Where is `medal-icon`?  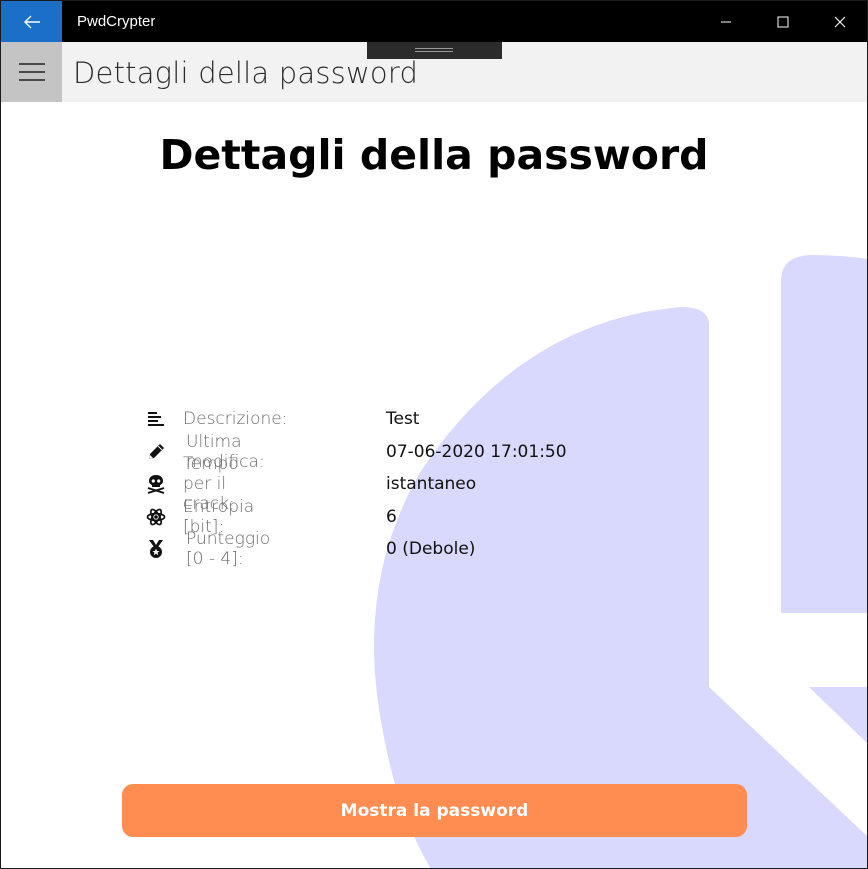 medal-icon is located at coordinates (156, 549).